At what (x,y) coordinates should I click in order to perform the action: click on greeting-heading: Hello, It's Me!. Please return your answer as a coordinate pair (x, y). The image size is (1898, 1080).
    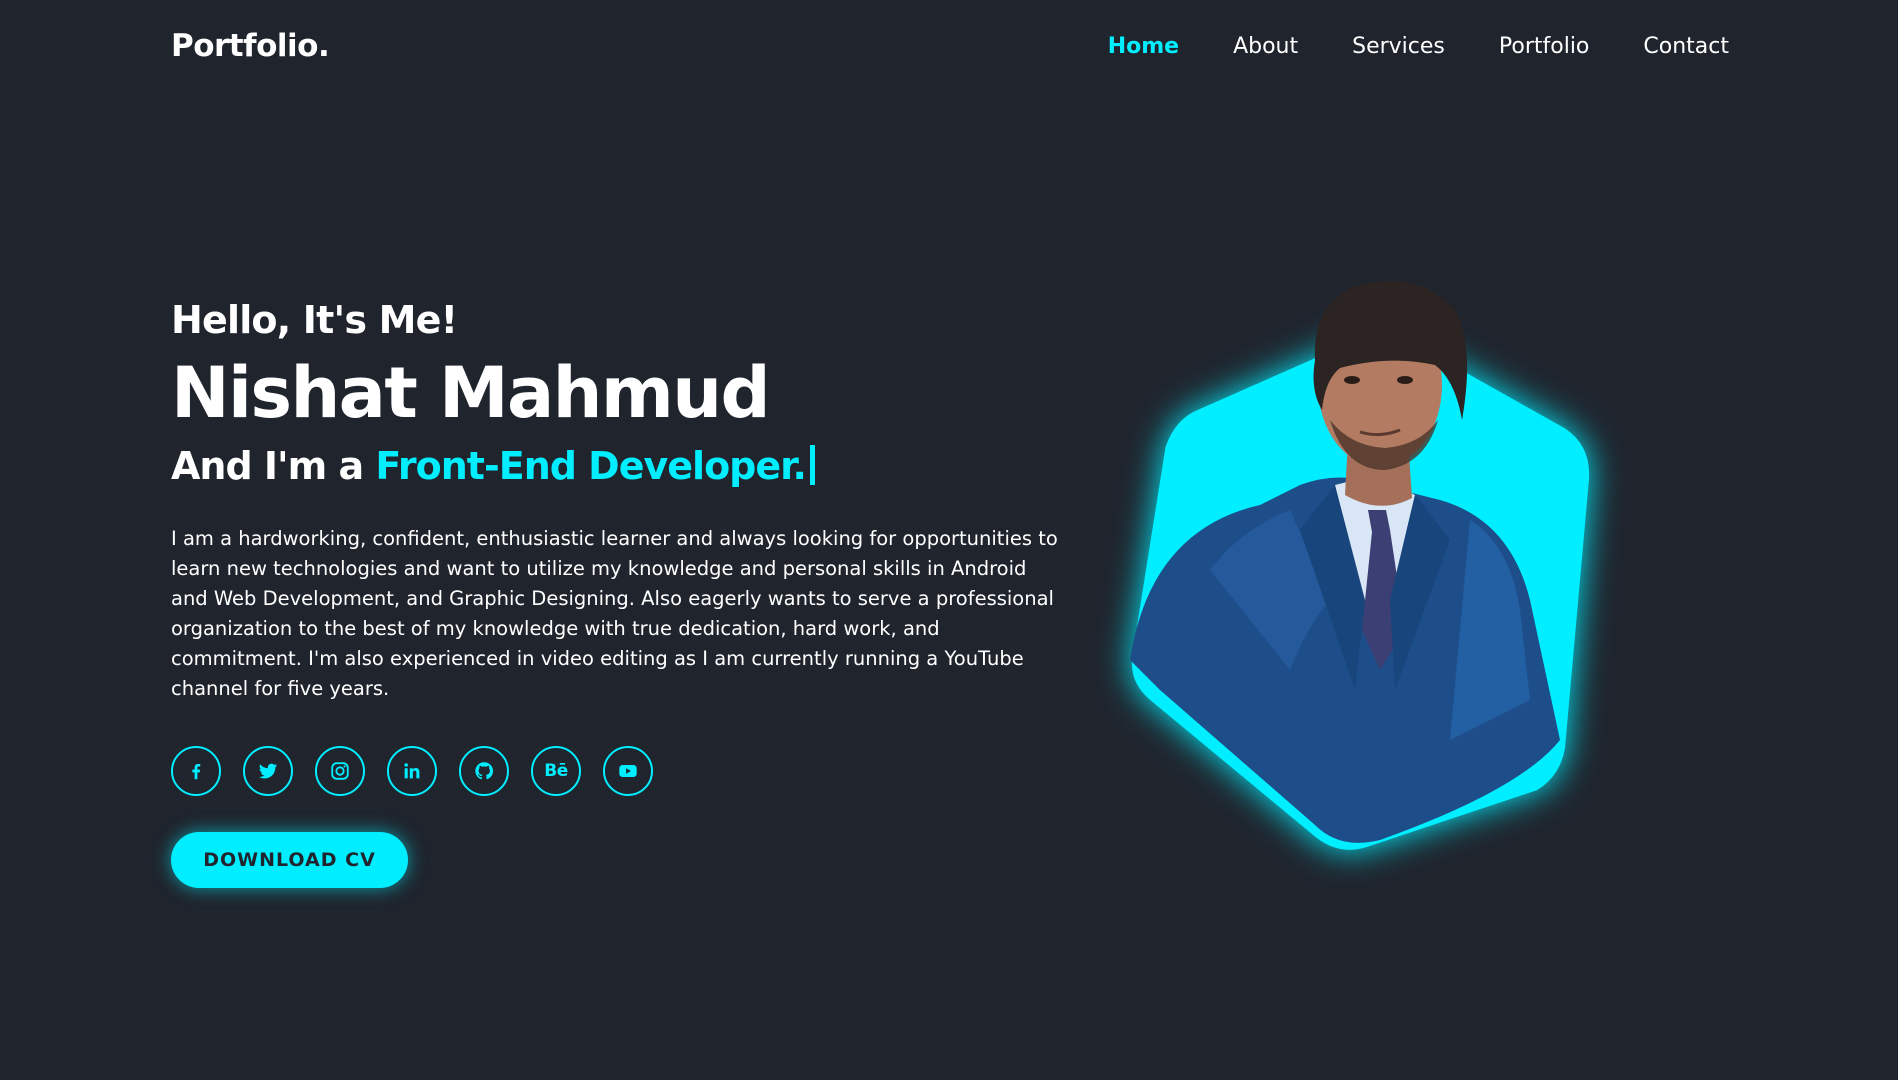
    Looking at the image, I should click on (314, 320).